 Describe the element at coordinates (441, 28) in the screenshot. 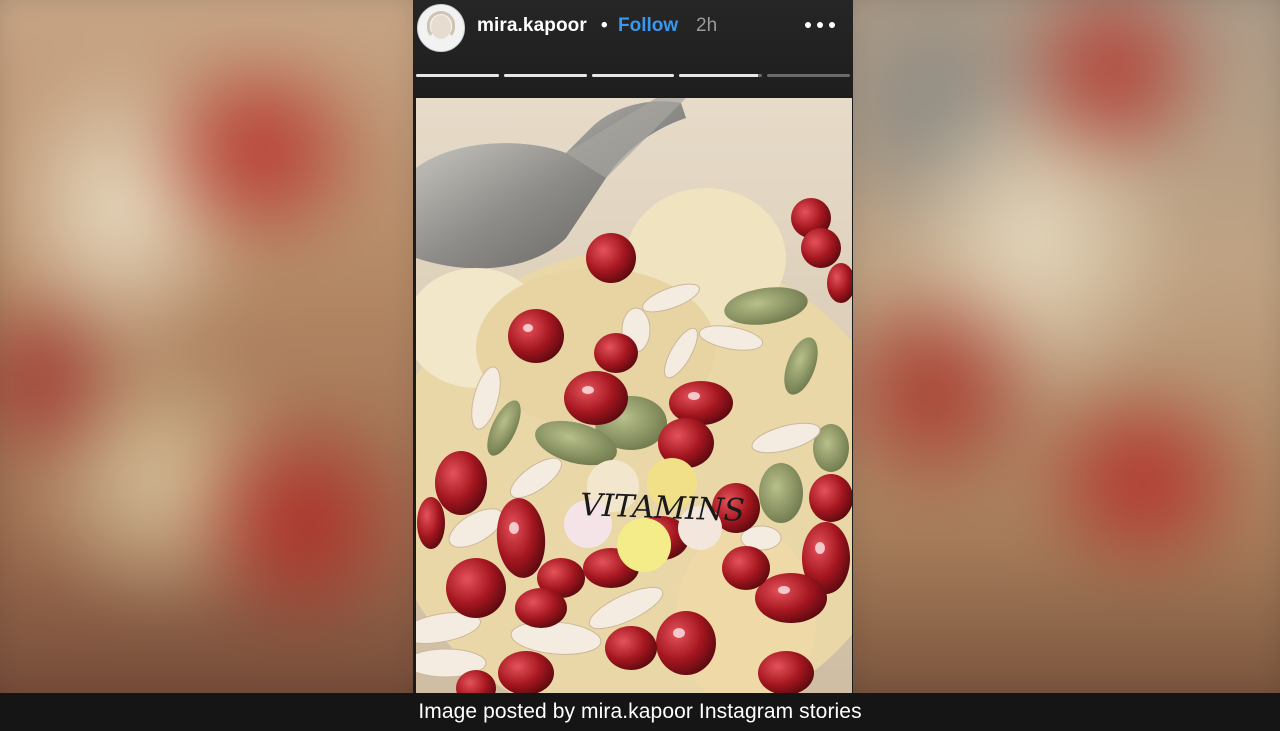

I see `profile-avatar` at that location.